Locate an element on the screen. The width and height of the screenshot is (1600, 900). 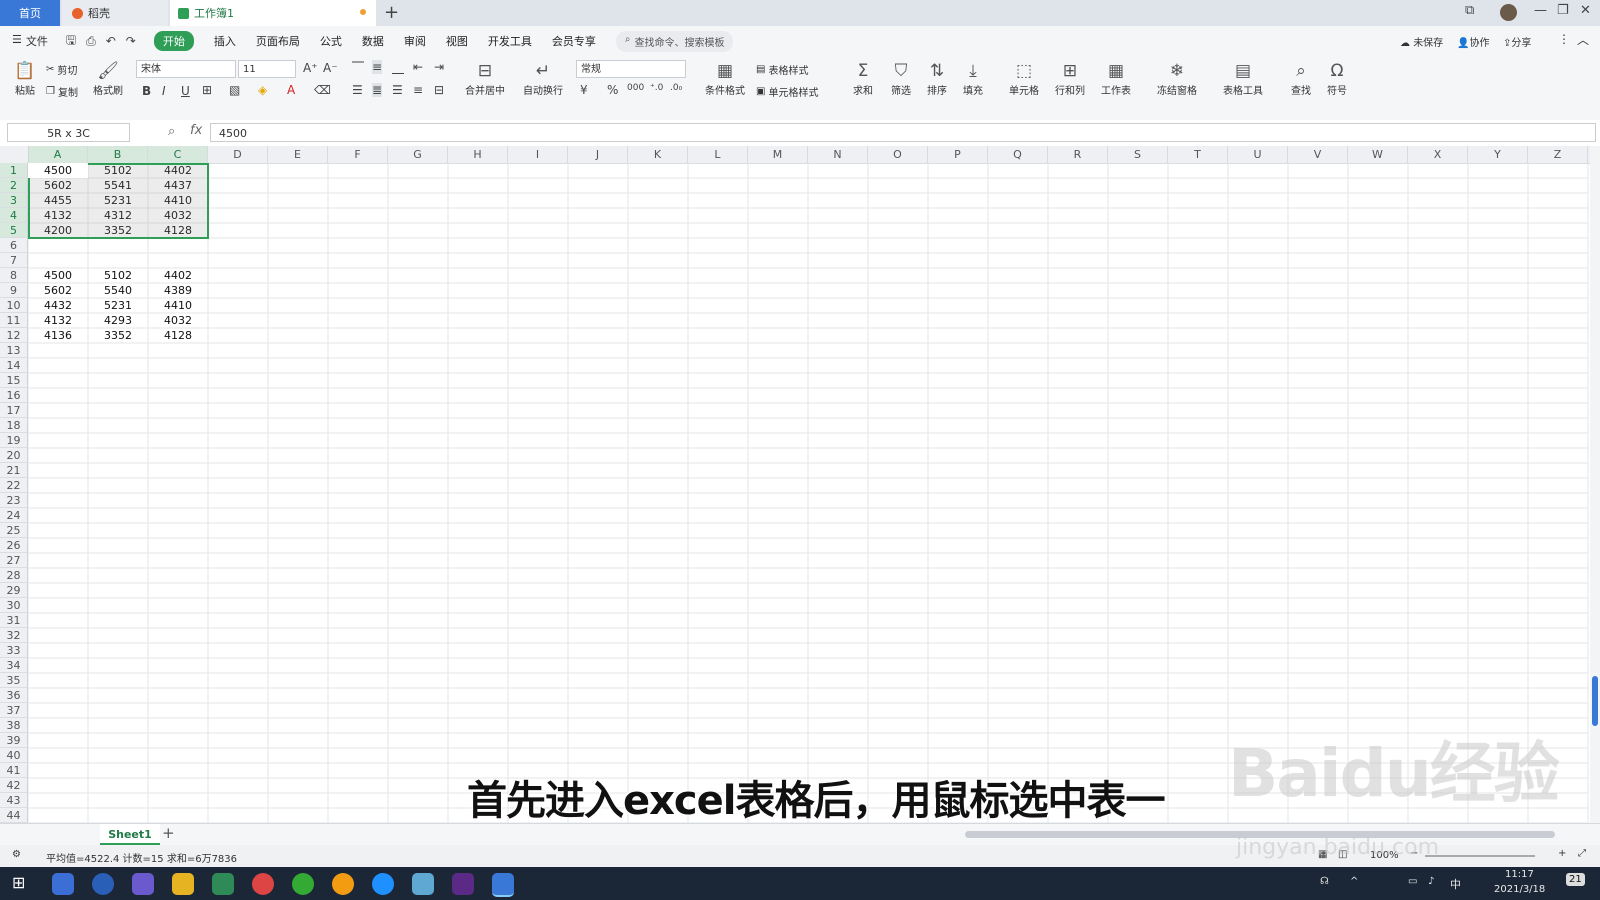
row-header: 24 is located at coordinates (14, 515).